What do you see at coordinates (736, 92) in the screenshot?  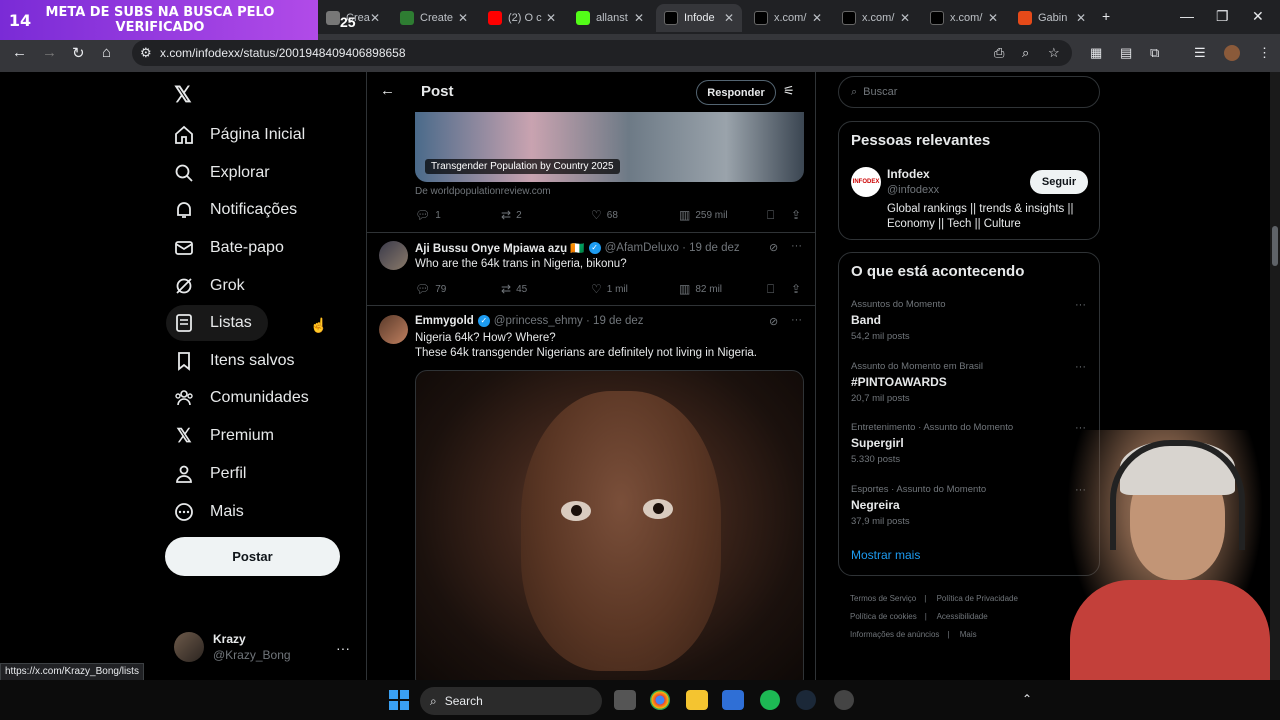 I see `reply-button: Responder` at bounding box center [736, 92].